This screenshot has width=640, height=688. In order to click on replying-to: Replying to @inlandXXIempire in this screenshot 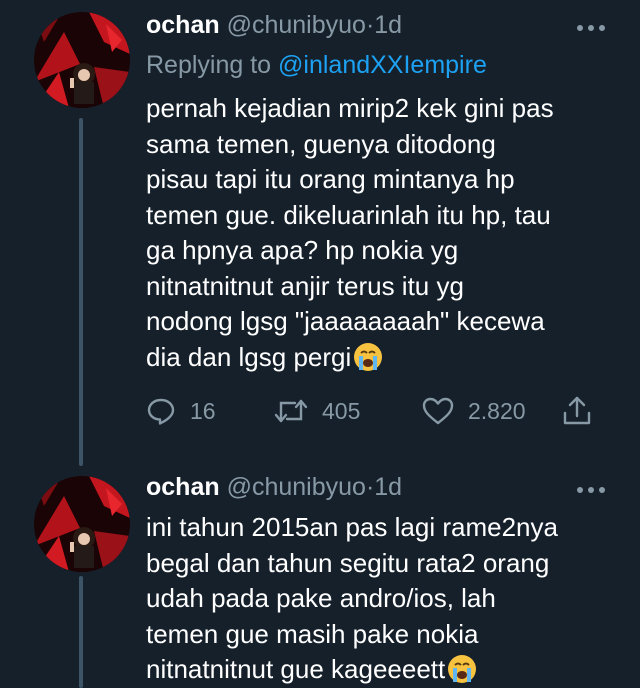, I will do `click(316, 65)`.